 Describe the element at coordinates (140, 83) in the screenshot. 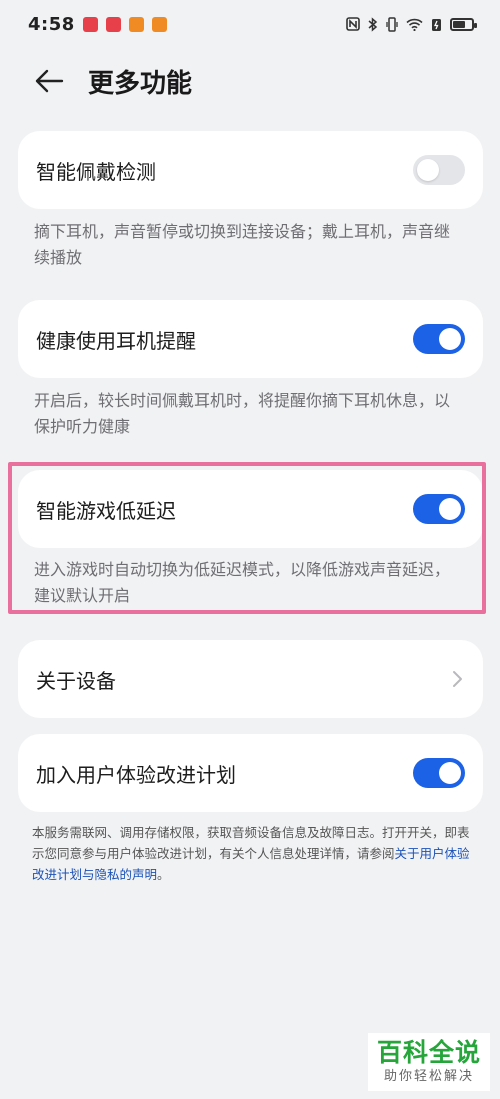

I see `page-title: 更多功能` at that location.